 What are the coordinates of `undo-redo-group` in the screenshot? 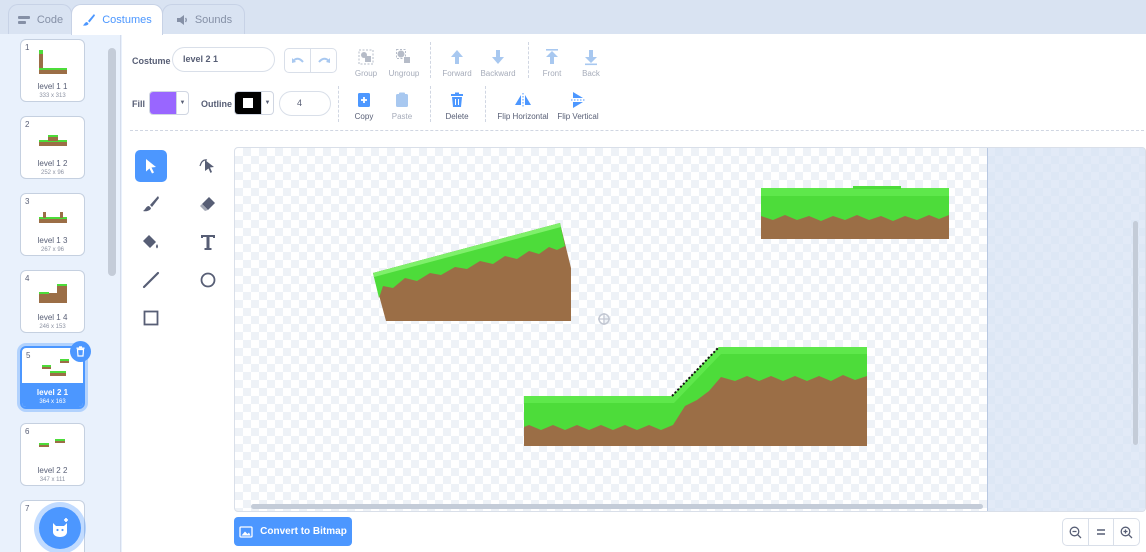 It's located at (310, 60).